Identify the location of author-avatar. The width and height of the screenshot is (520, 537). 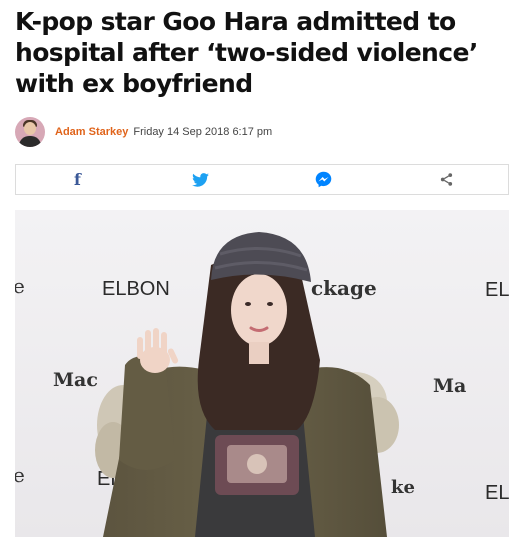
(30, 132).